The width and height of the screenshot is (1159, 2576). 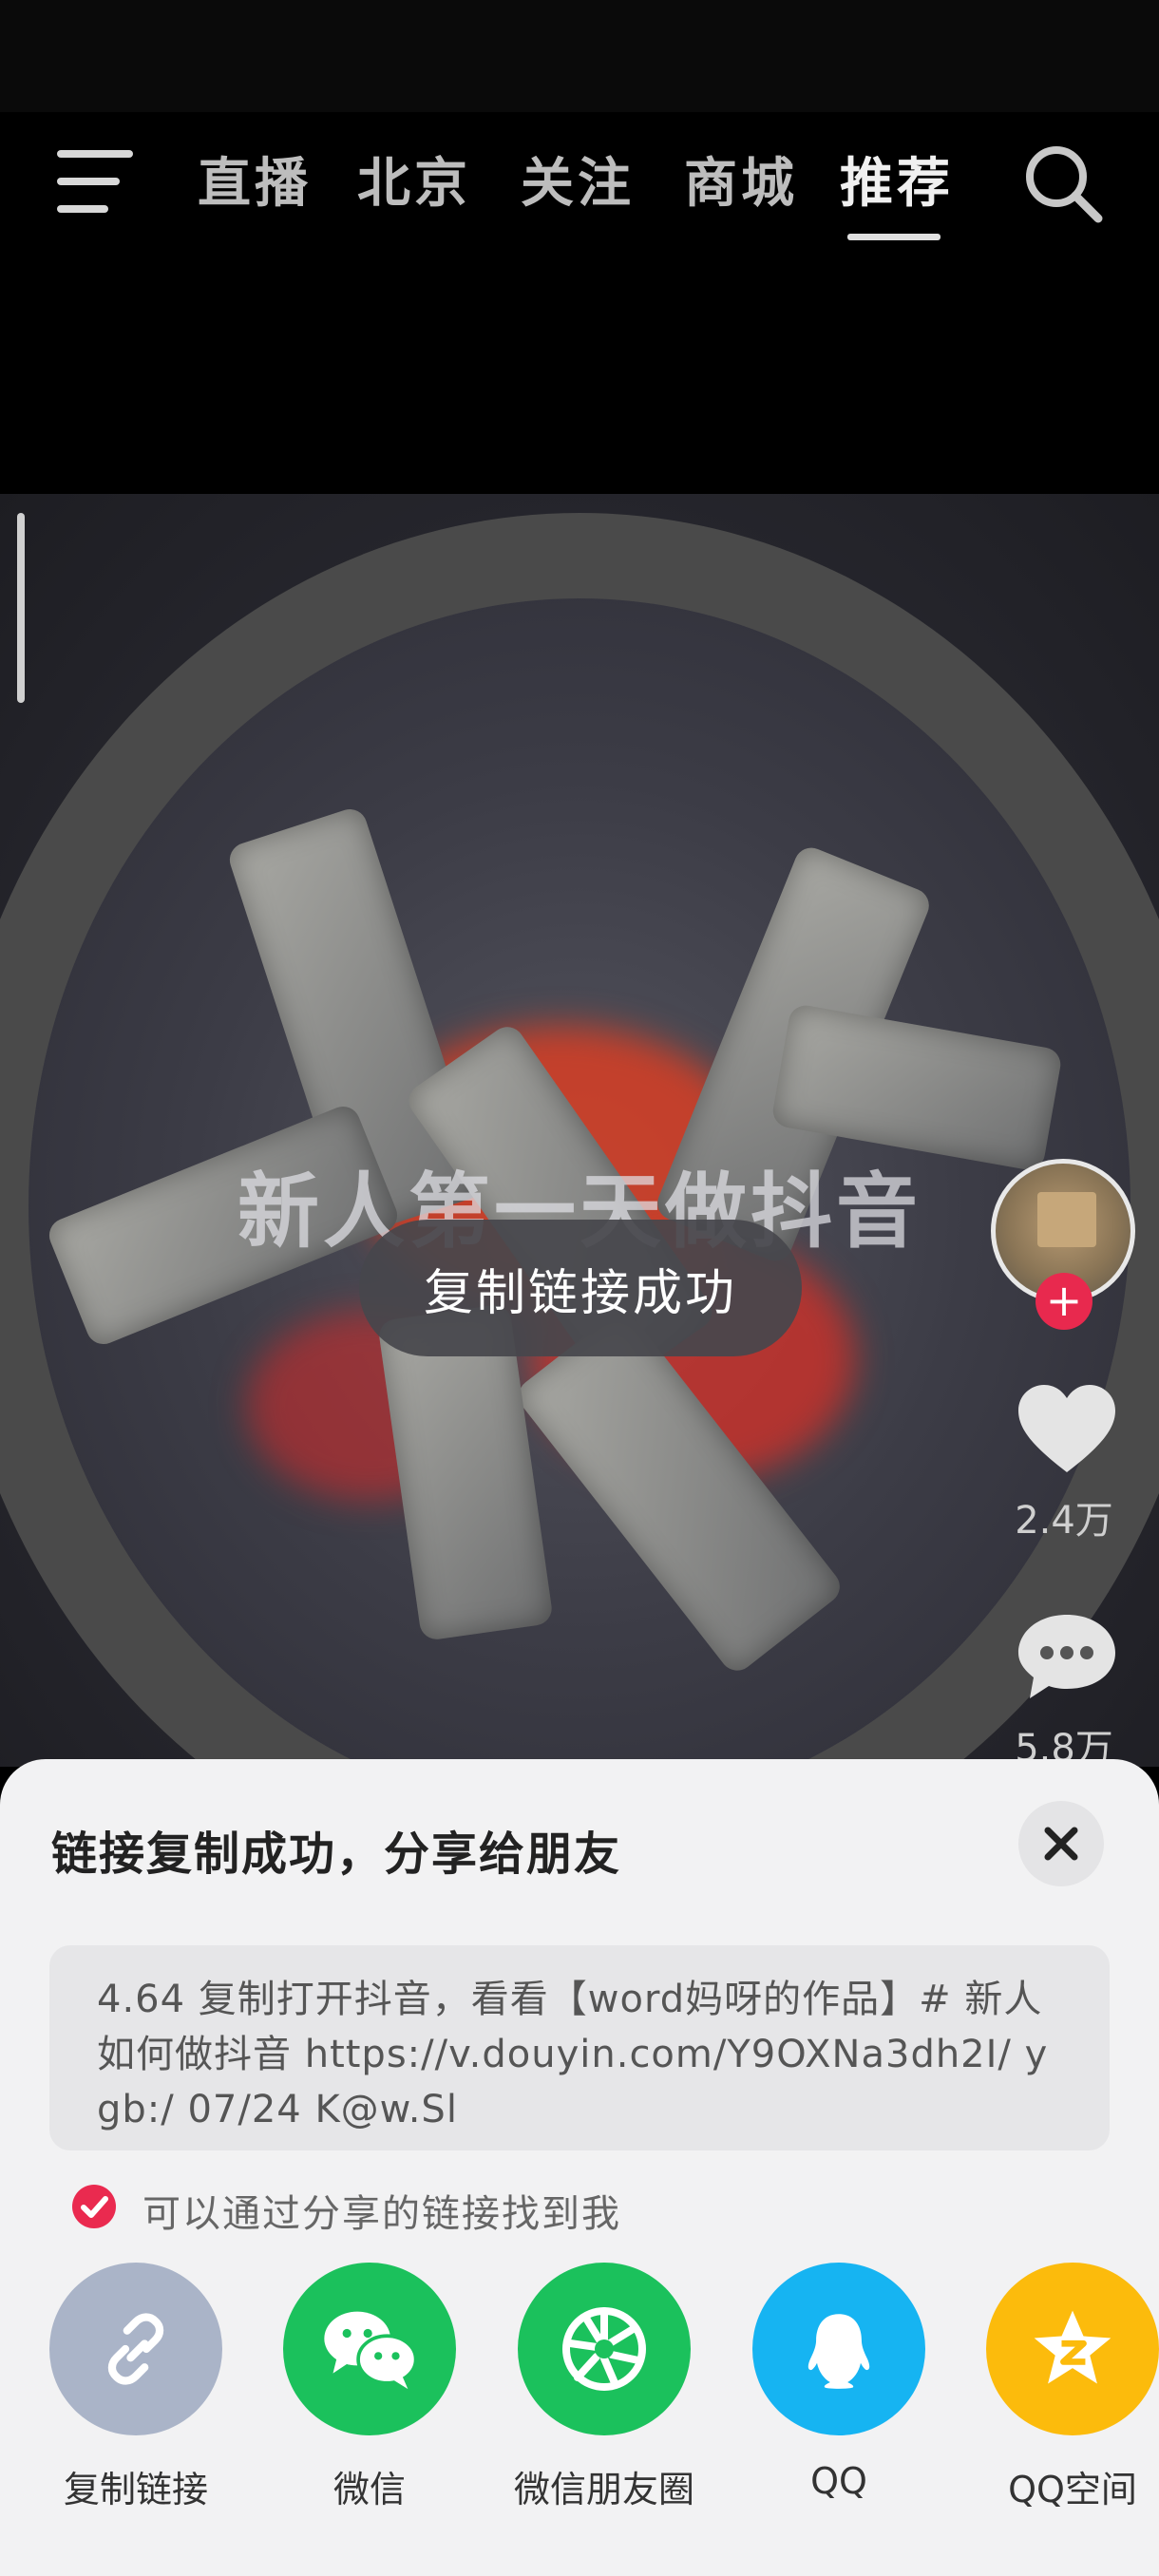 What do you see at coordinates (381, 2214) in the screenshot?
I see `discoverable-checkbox-label: 可以通过分享的链接找到我` at bounding box center [381, 2214].